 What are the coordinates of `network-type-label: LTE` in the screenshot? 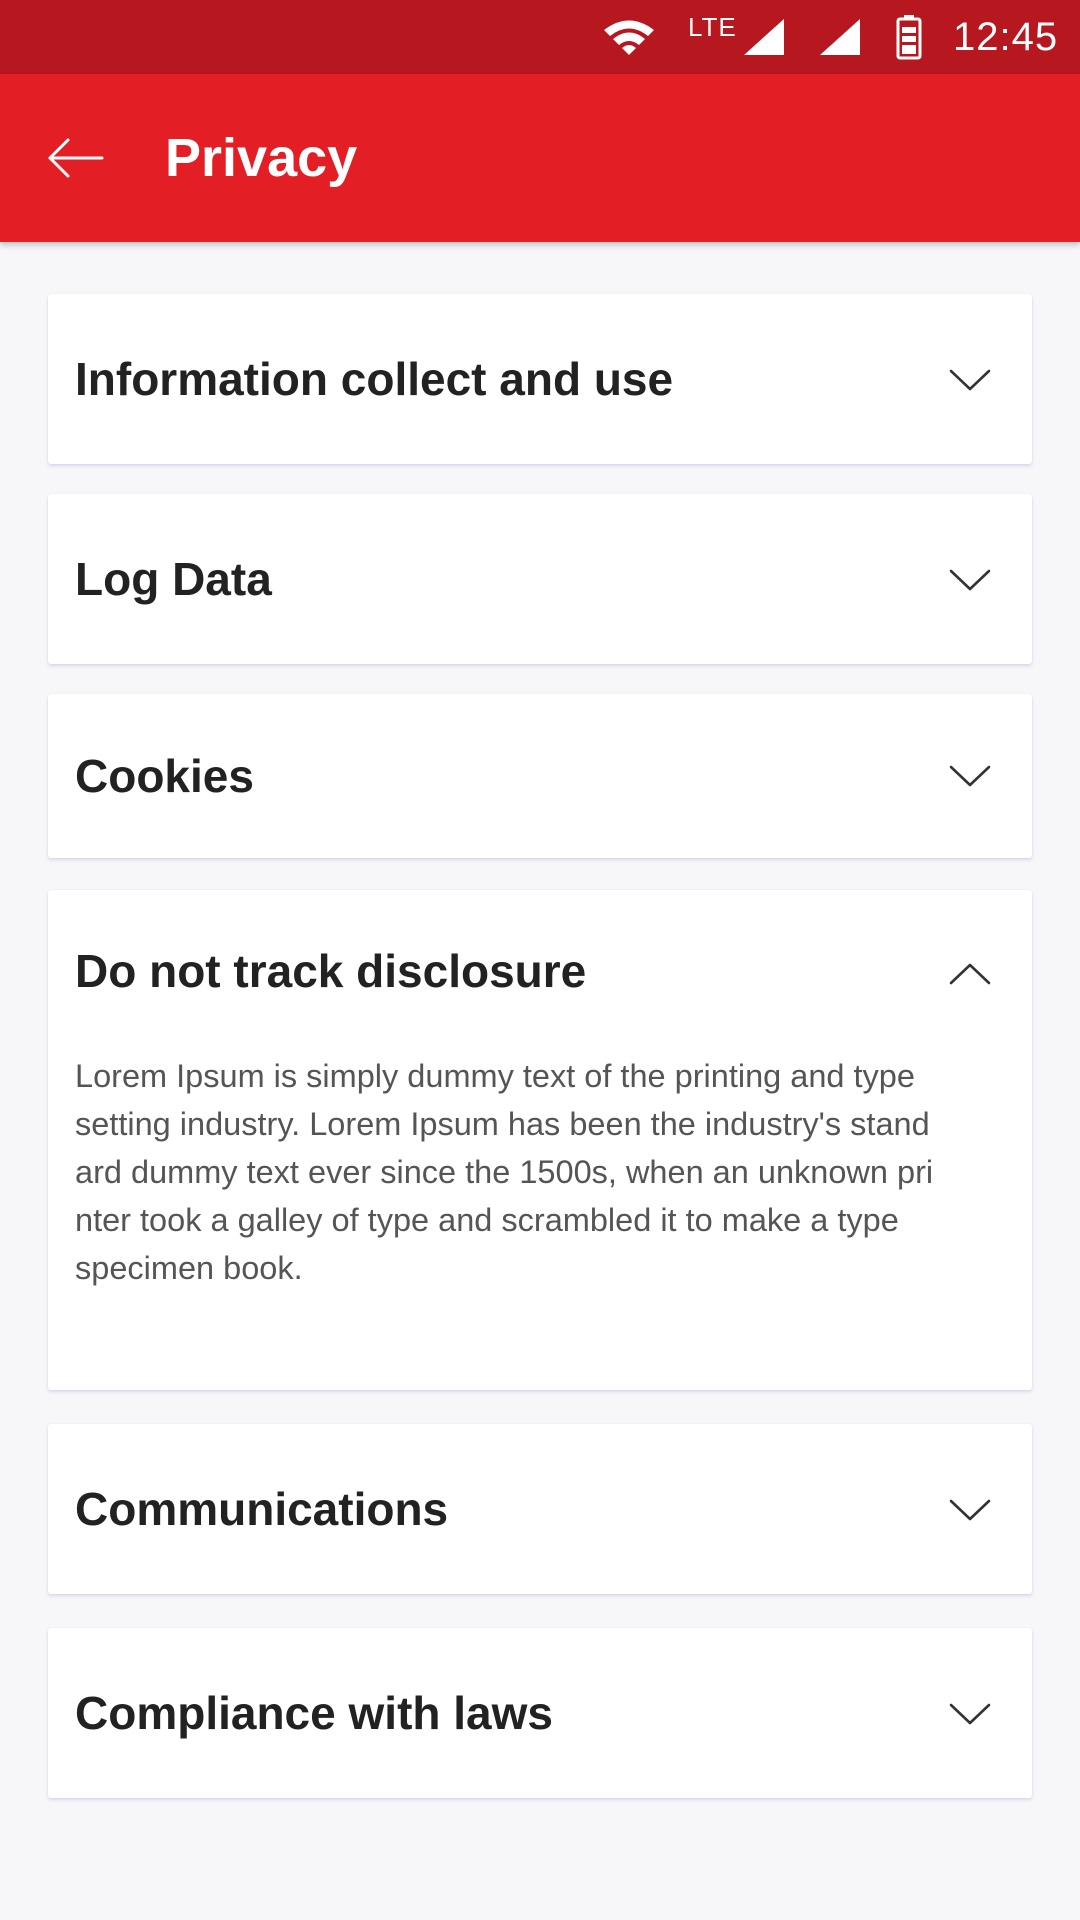 It's located at (712, 26).